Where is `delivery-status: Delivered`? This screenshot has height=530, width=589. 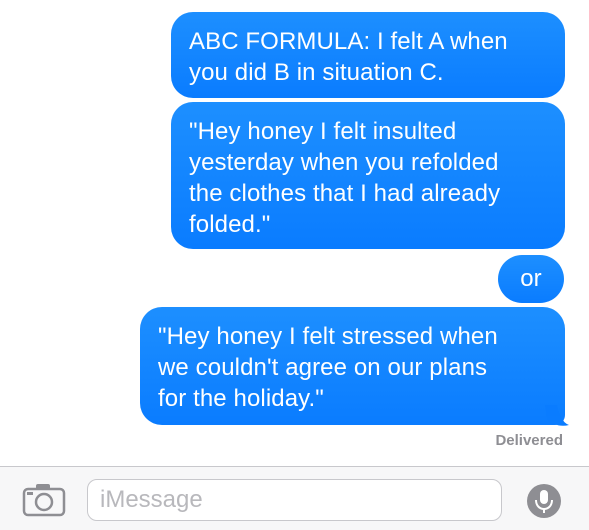 delivery-status: Delivered is located at coordinates (529, 440).